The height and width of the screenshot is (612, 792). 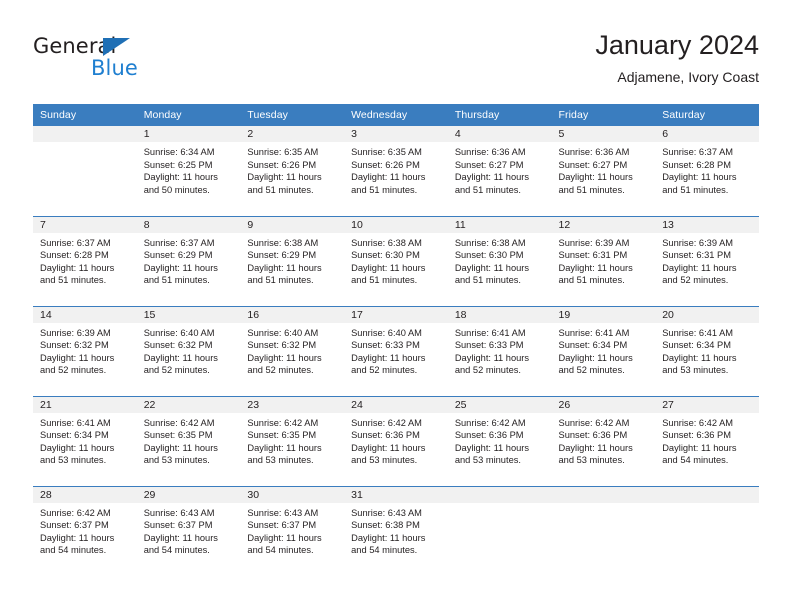 I want to click on sunset-time: Sunset: 6:35 PM, so click(x=282, y=435).